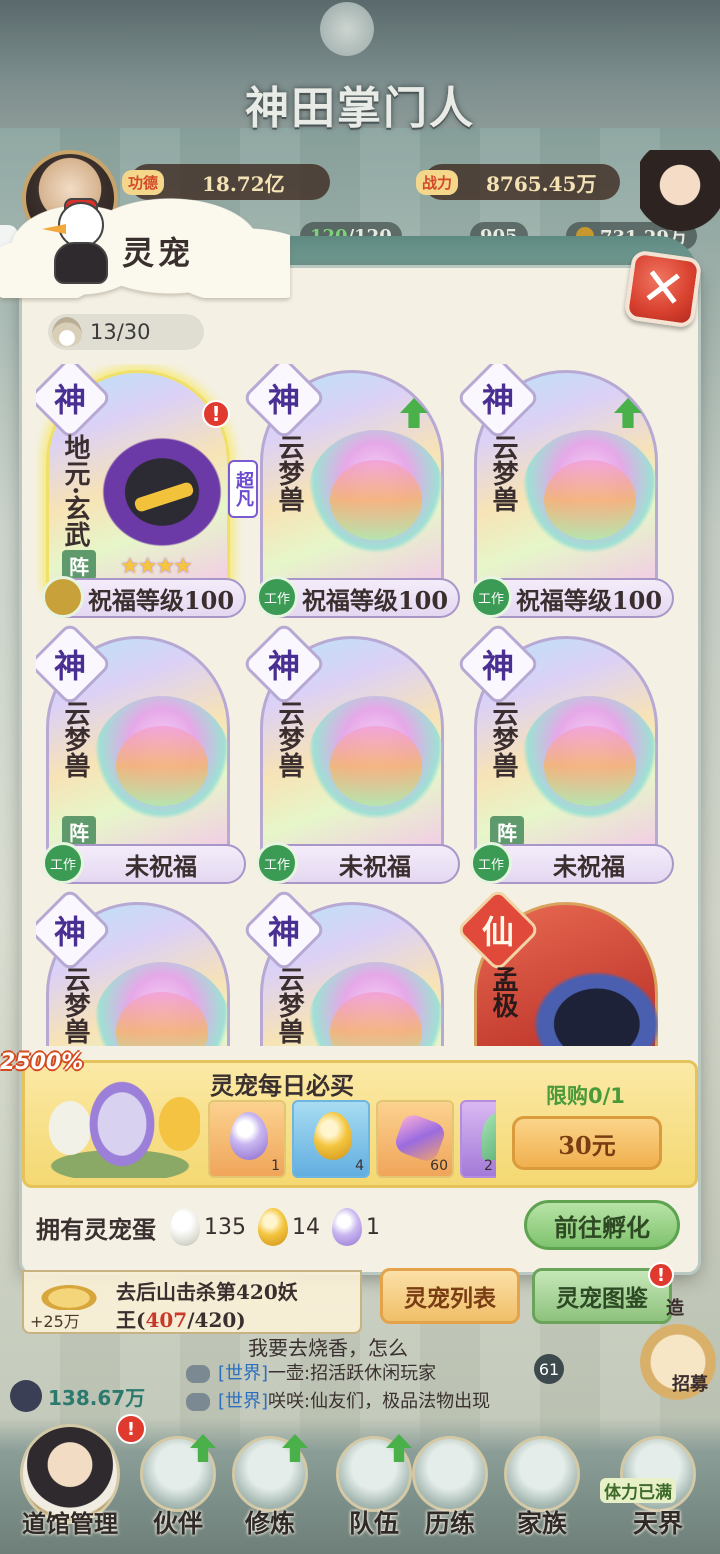 This screenshot has width=720, height=1554. Describe the element at coordinates (450, 1296) in the screenshot. I see `pet-list-tab: 灵宠列表` at that location.